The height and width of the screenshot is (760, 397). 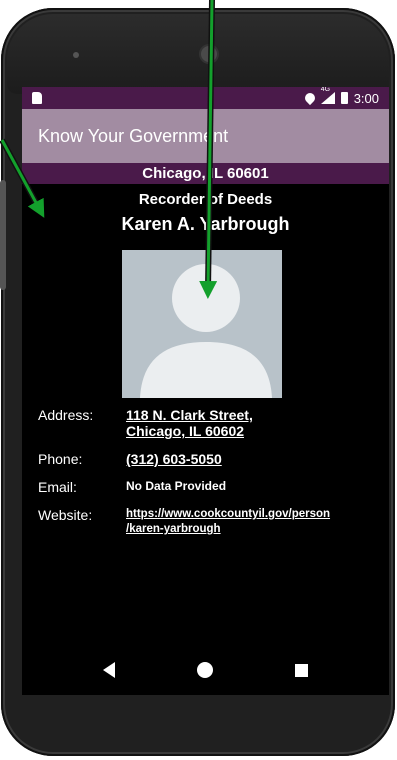 I want to click on location-text: Chicago, IL 60601, so click(x=205, y=173).